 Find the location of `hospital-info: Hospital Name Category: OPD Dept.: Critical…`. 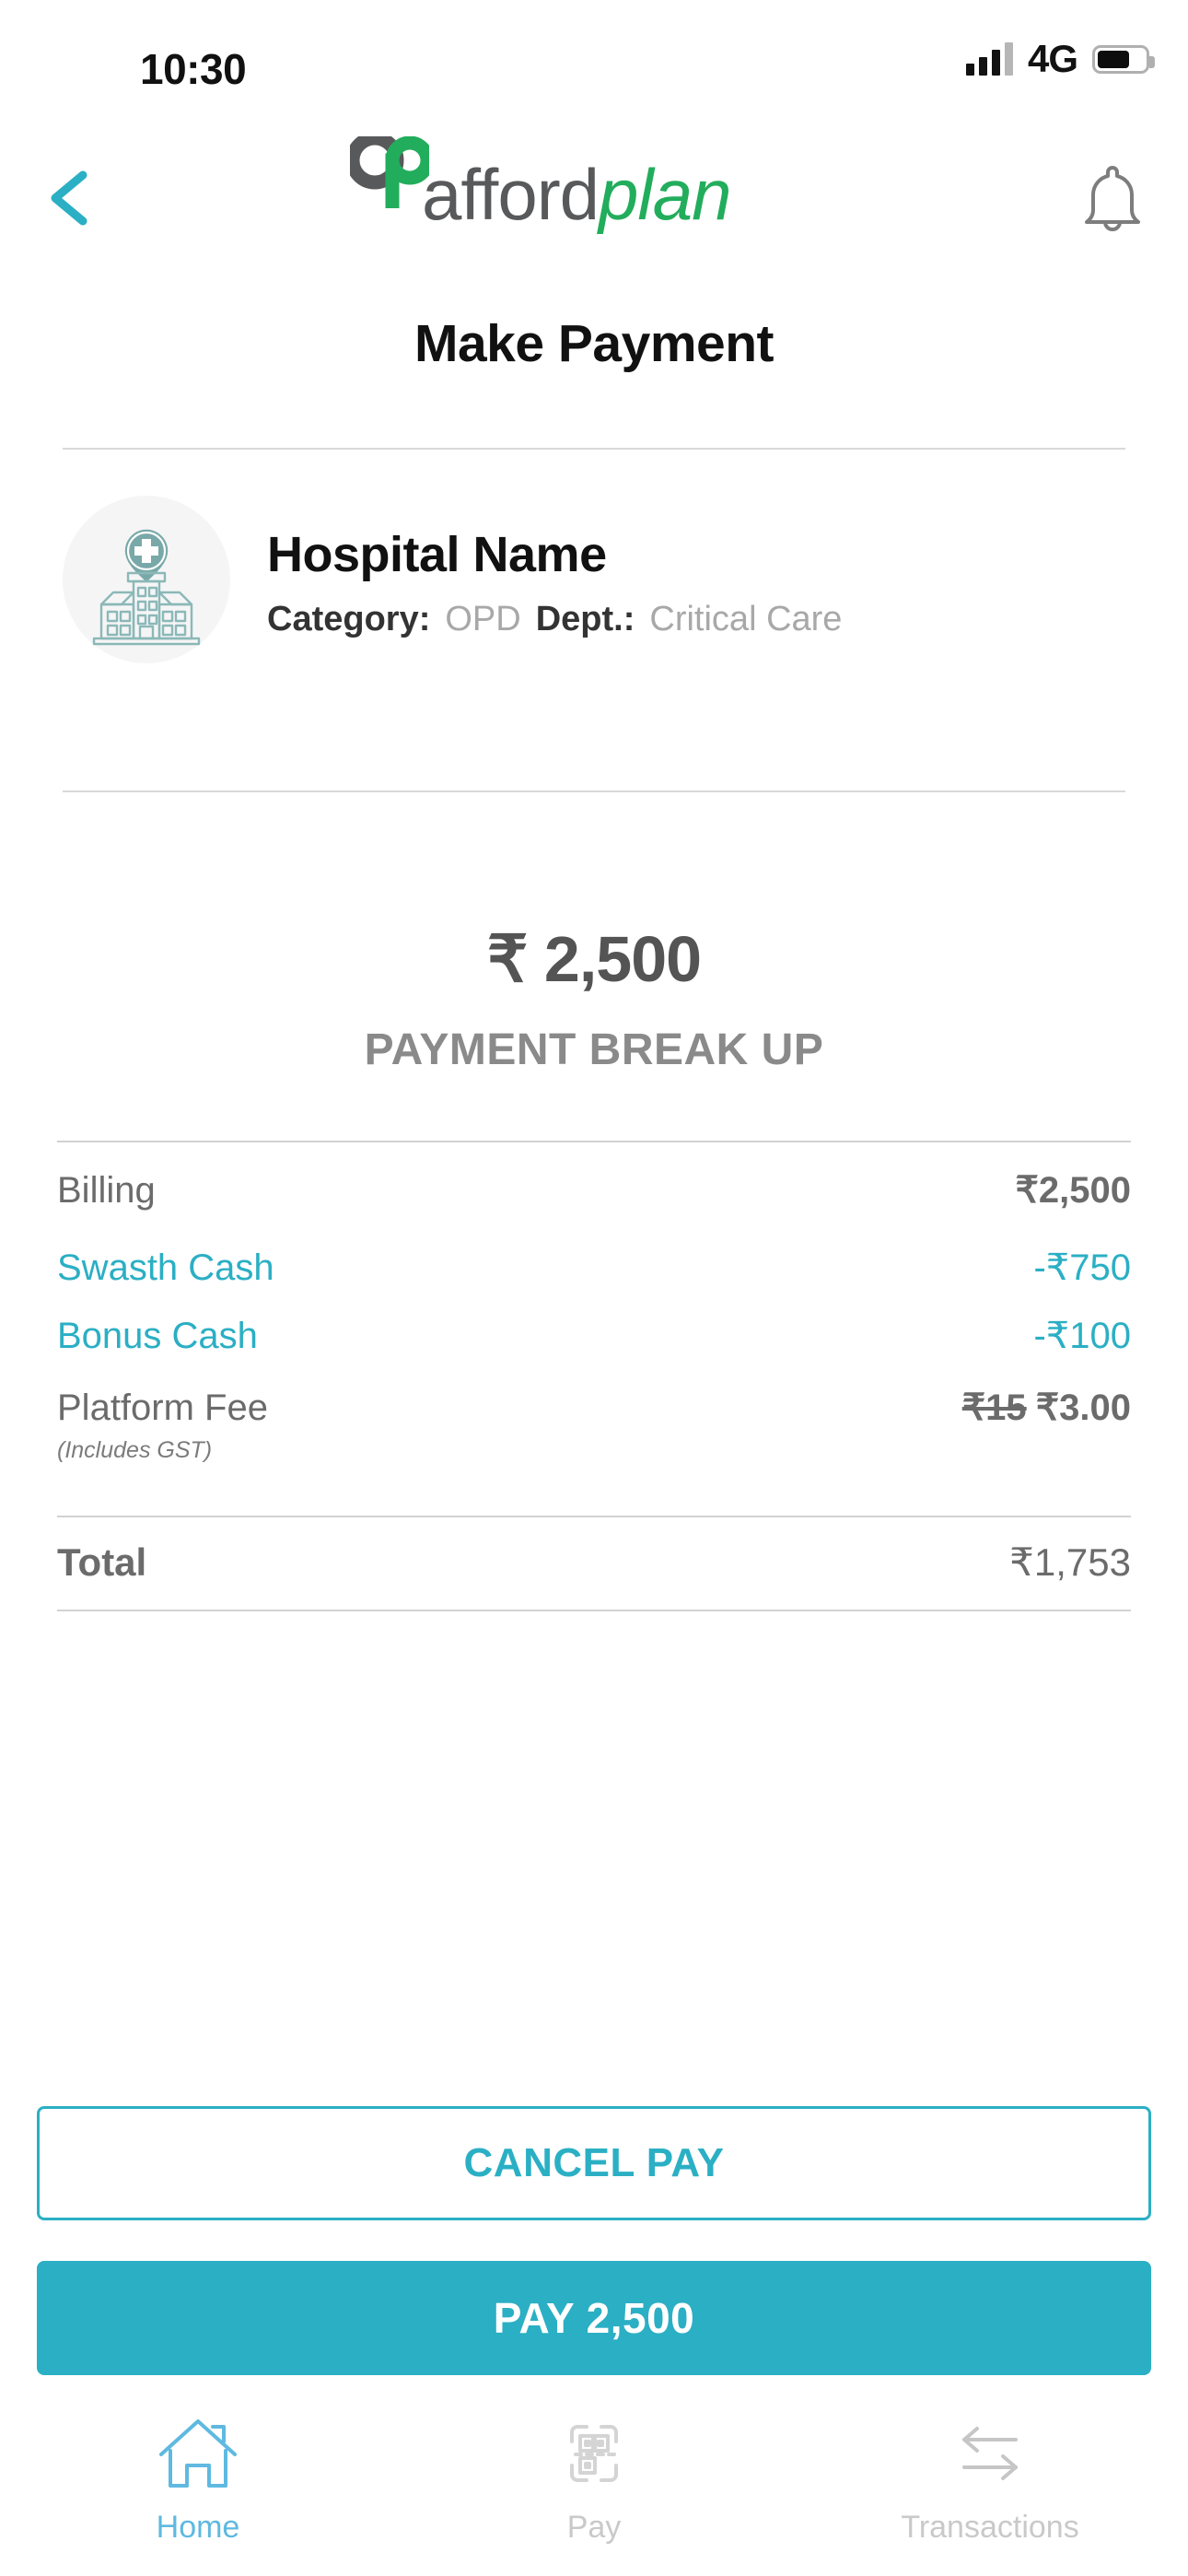

hospital-info: Hospital Name Category: OPD Dept.: Critical… is located at coordinates (452, 579).